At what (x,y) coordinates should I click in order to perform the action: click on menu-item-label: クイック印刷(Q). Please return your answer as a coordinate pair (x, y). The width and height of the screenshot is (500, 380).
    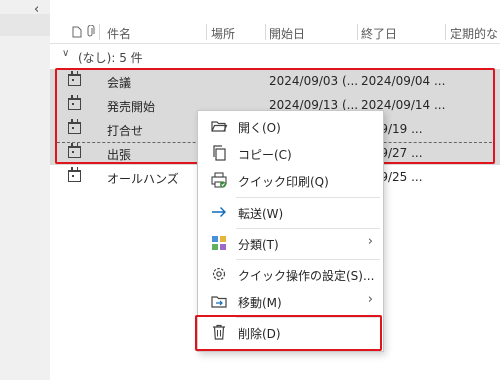
    Looking at the image, I should click on (283, 182).